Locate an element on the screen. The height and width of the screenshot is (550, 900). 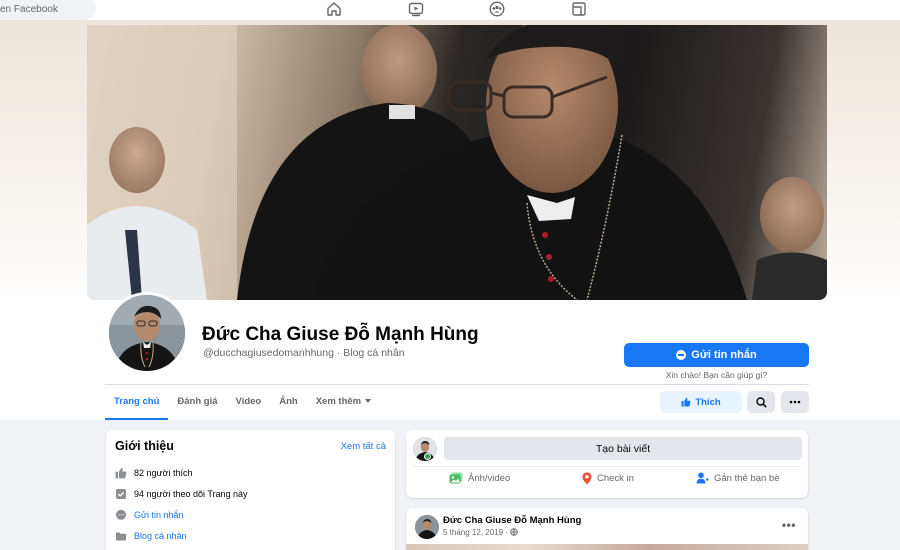
post-date-text: 5 tháng 12, 2019 · is located at coordinates (475, 532).